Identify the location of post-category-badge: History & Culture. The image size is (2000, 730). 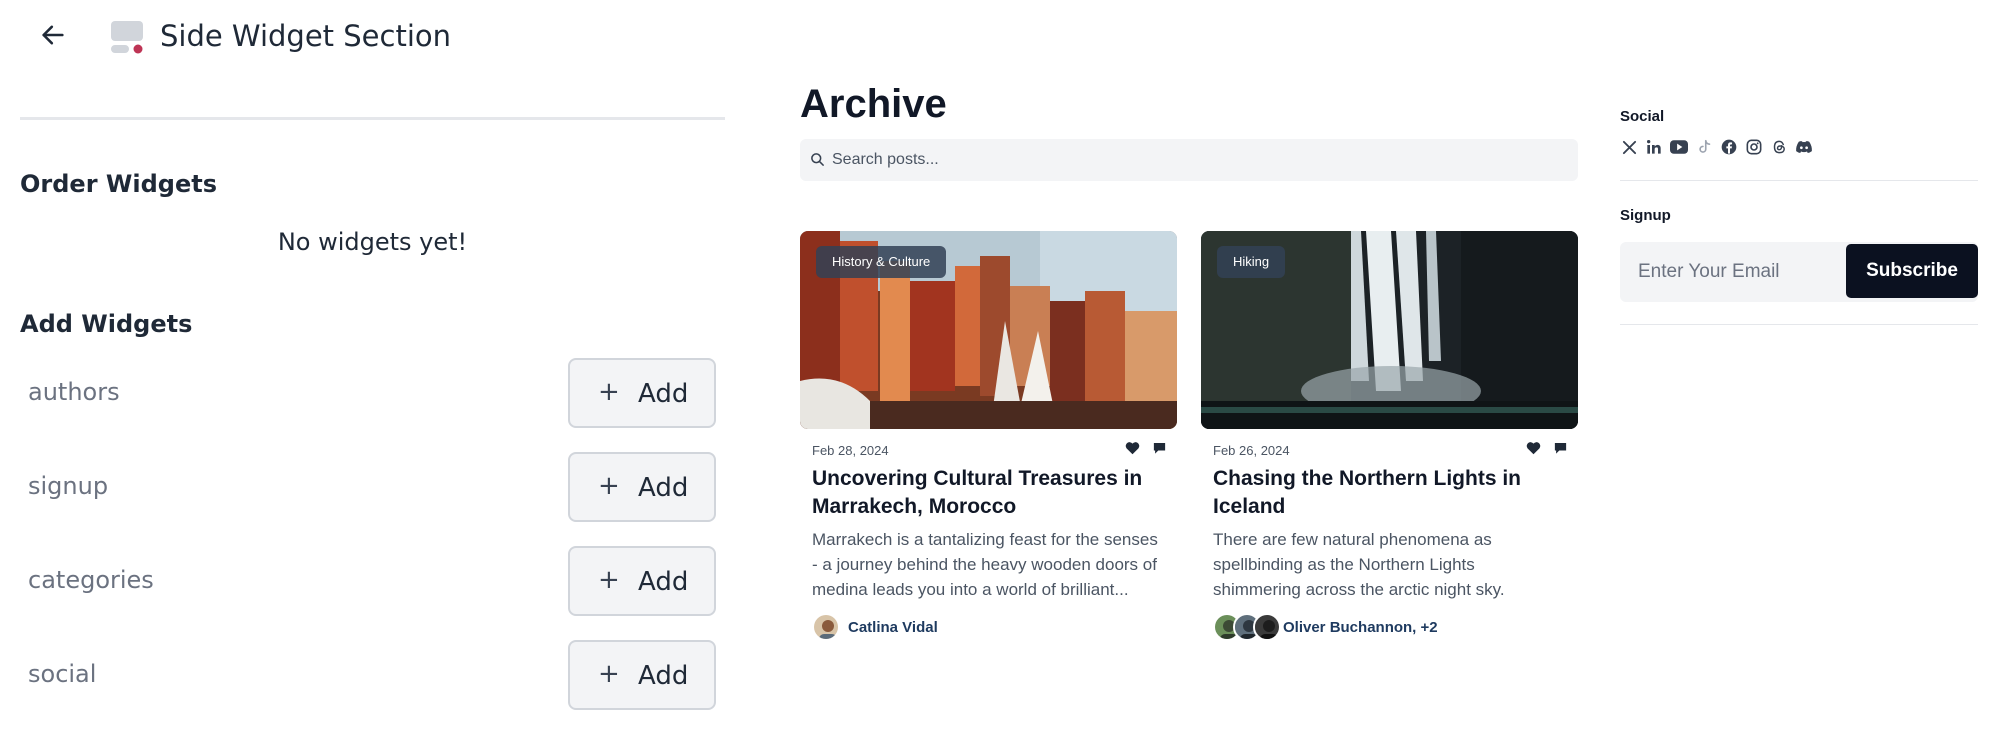
(881, 262).